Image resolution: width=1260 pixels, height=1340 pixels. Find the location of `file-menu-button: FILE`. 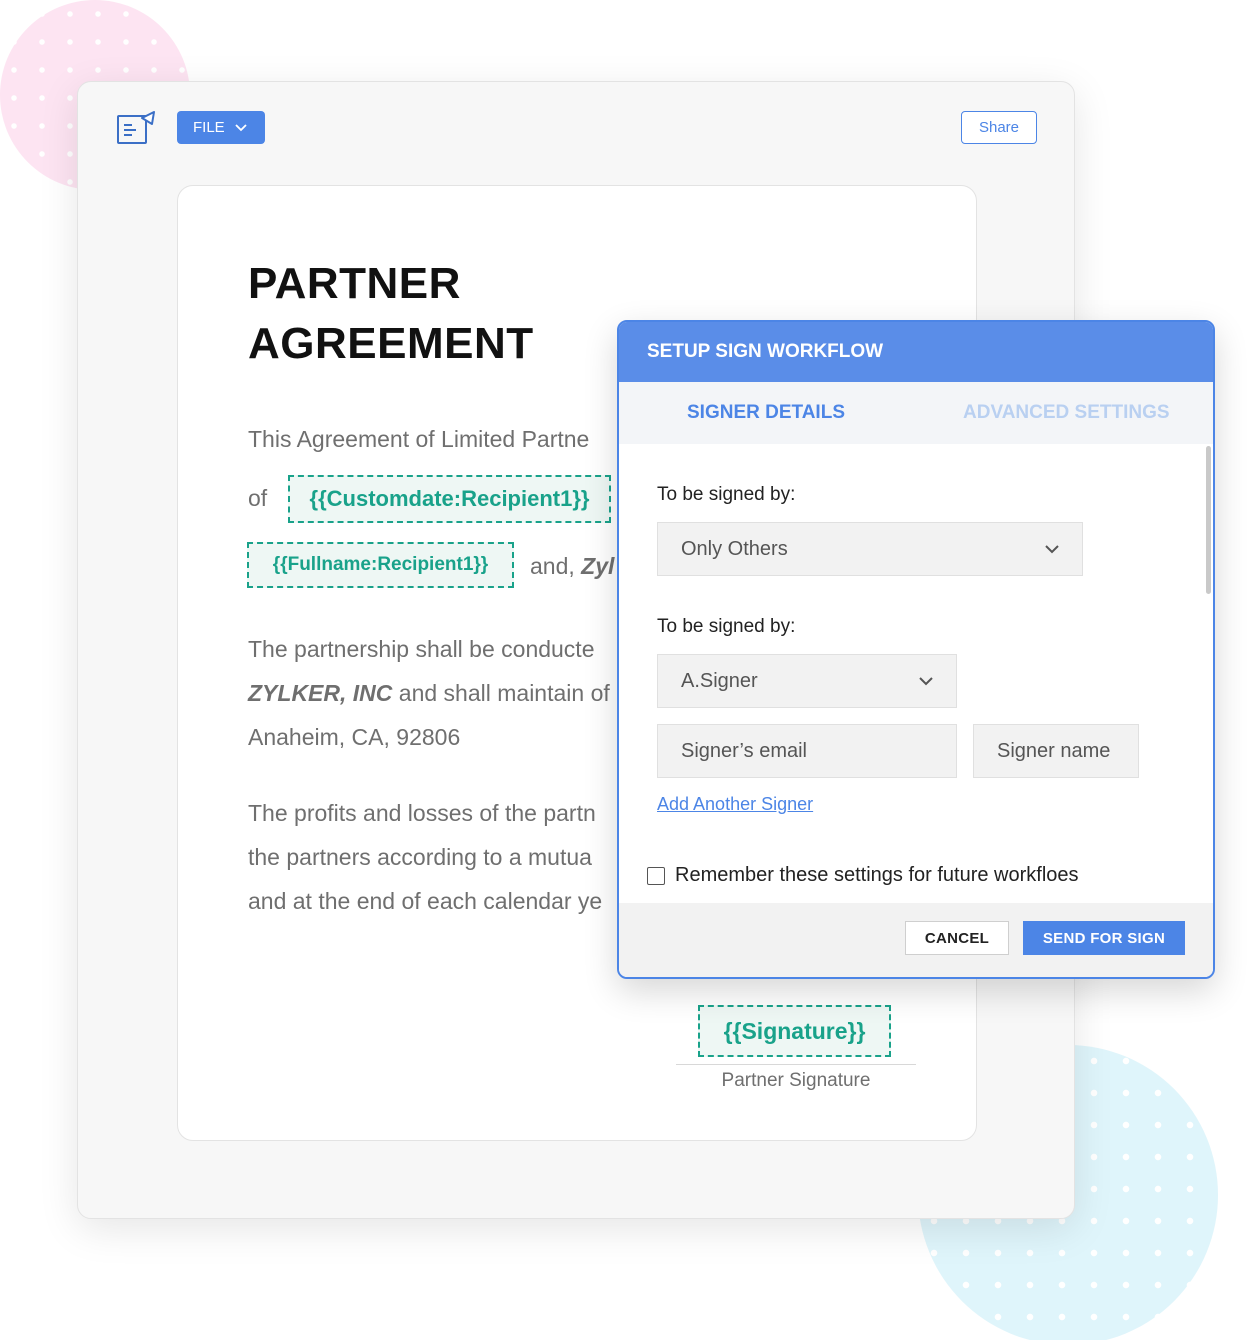

file-menu-button: FILE is located at coordinates (221, 127).